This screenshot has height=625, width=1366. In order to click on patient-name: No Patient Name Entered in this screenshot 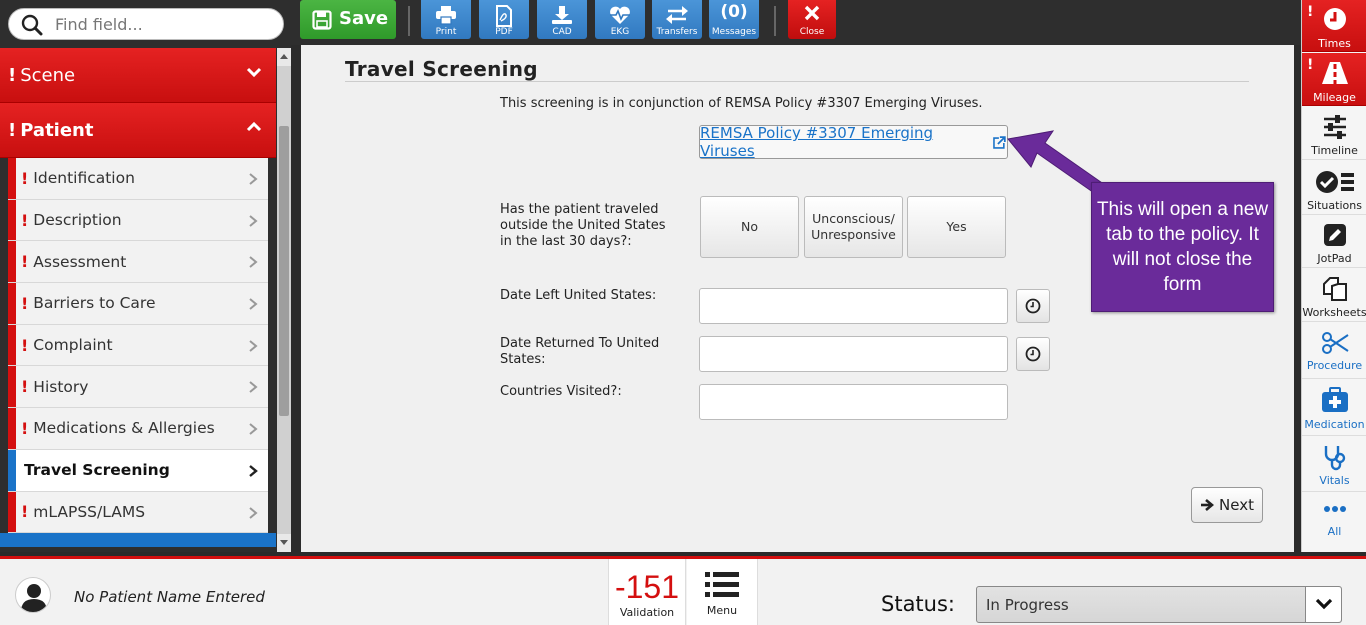, I will do `click(169, 597)`.